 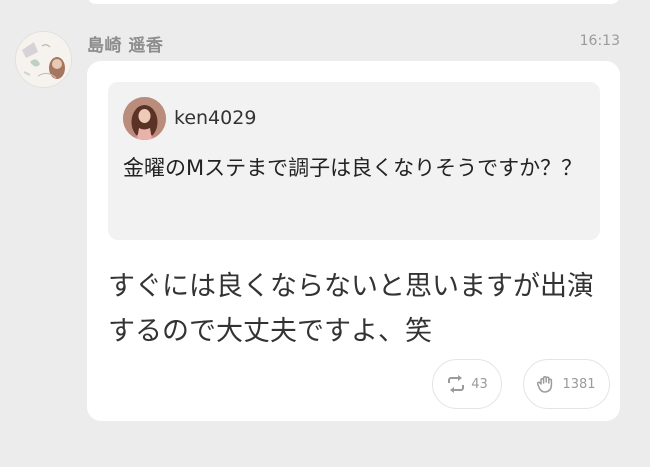 What do you see at coordinates (125, 43) in the screenshot?
I see `author-name: 島崎 遥香` at bounding box center [125, 43].